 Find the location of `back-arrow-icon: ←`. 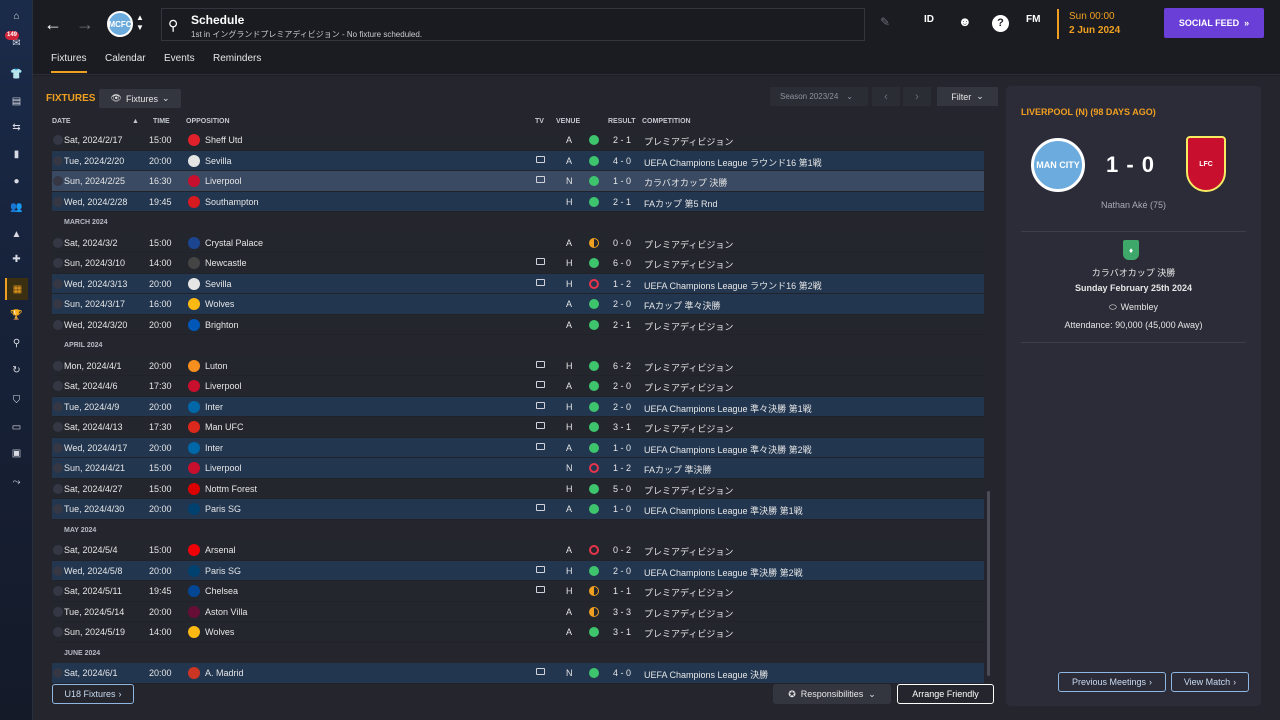

back-arrow-icon: ← is located at coordinates (53, 24).